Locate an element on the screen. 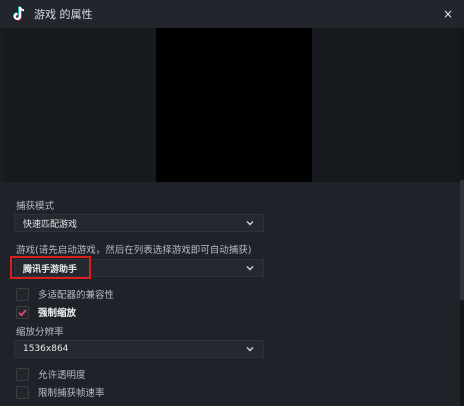 This screenshot has width=464, height=406. game-label: 游戏(请先启动游戏，然后在列表选择游戏即可自动捕获) is located at coordinates (134, 250).